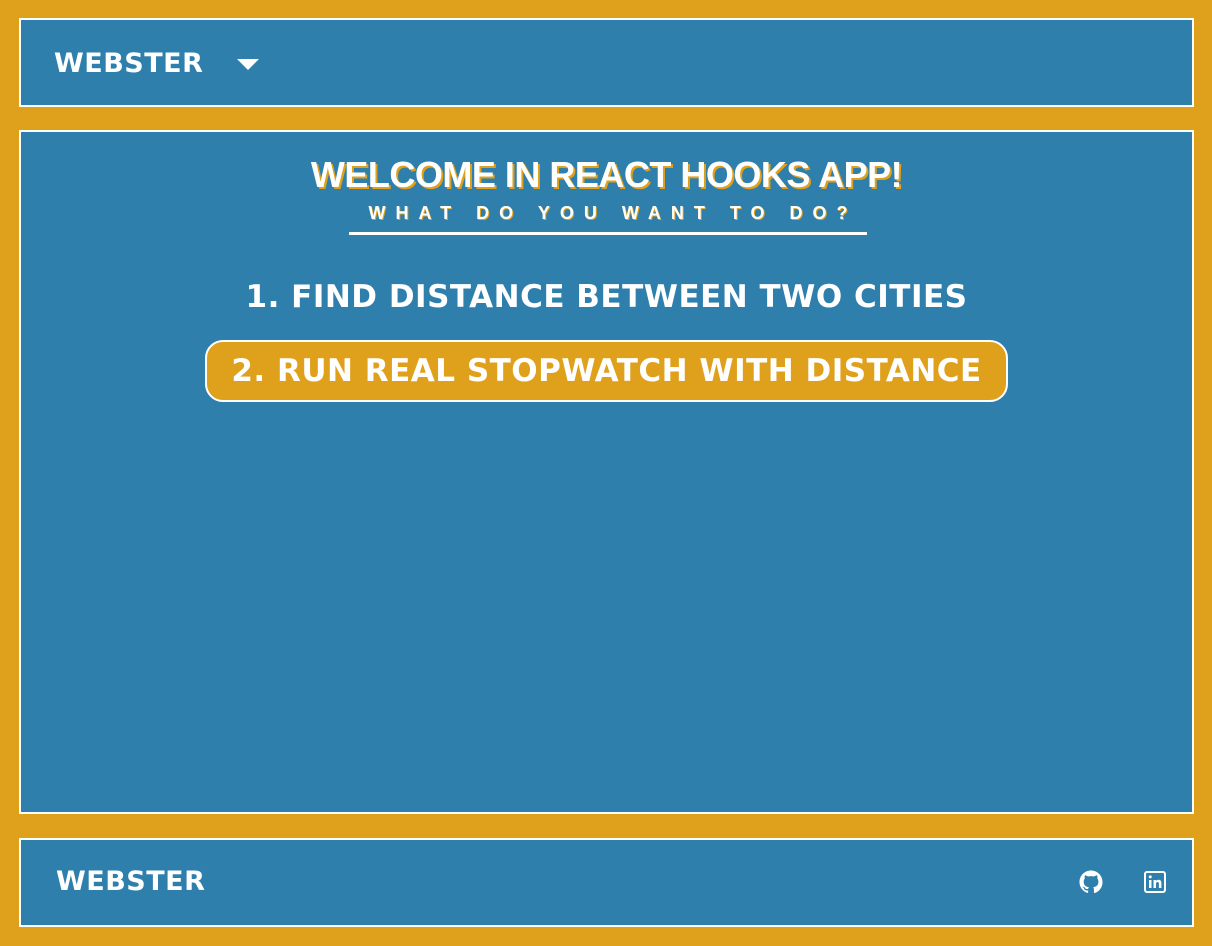 The height and width of the screenshot is (946, 1212). I want to click on header-brand: WEBSTER, so click(128, 63).